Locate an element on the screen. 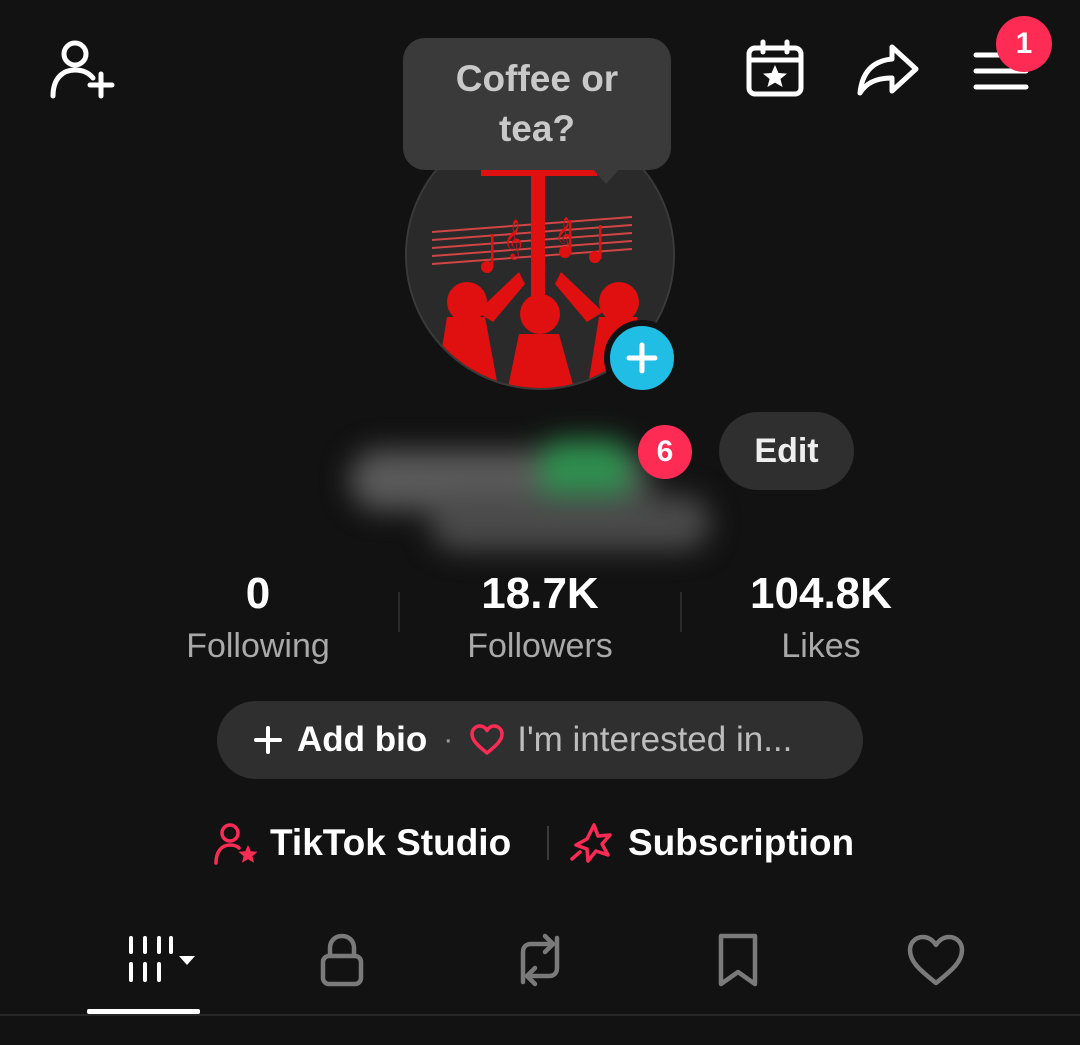  stat-value: 0 is located at coordinates (258, 593).